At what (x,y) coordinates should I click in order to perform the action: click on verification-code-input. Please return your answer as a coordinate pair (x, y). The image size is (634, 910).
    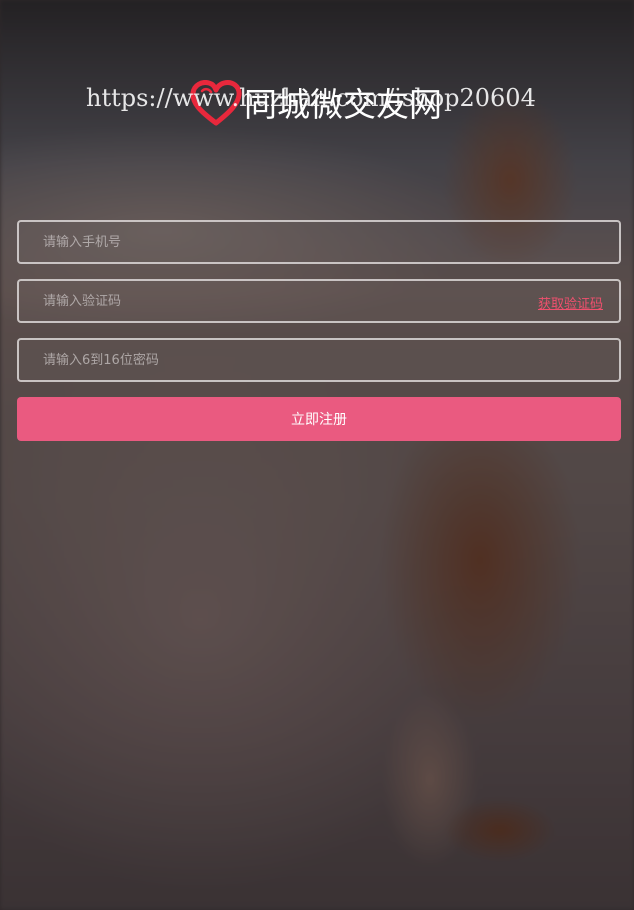
    Looking at the image, I should click on (319, 301).